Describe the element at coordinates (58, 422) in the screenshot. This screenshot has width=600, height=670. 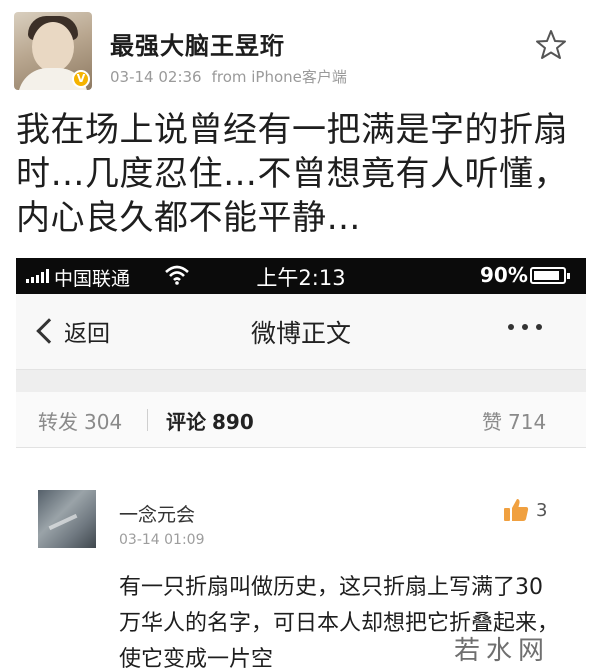
I see `repost-label: 转发` at that location.